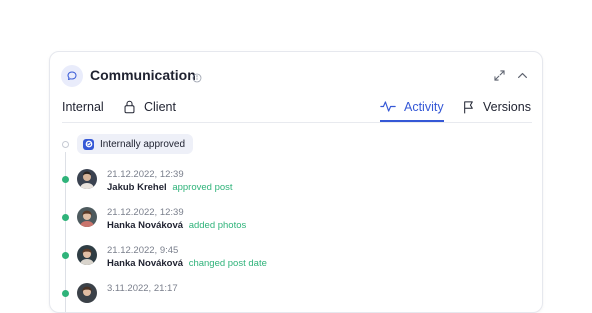 Image resolution: width=592 pixels, height=313 pixels. I want to click on activity-text: Jakub Krehel approved post, so click(170, 187).